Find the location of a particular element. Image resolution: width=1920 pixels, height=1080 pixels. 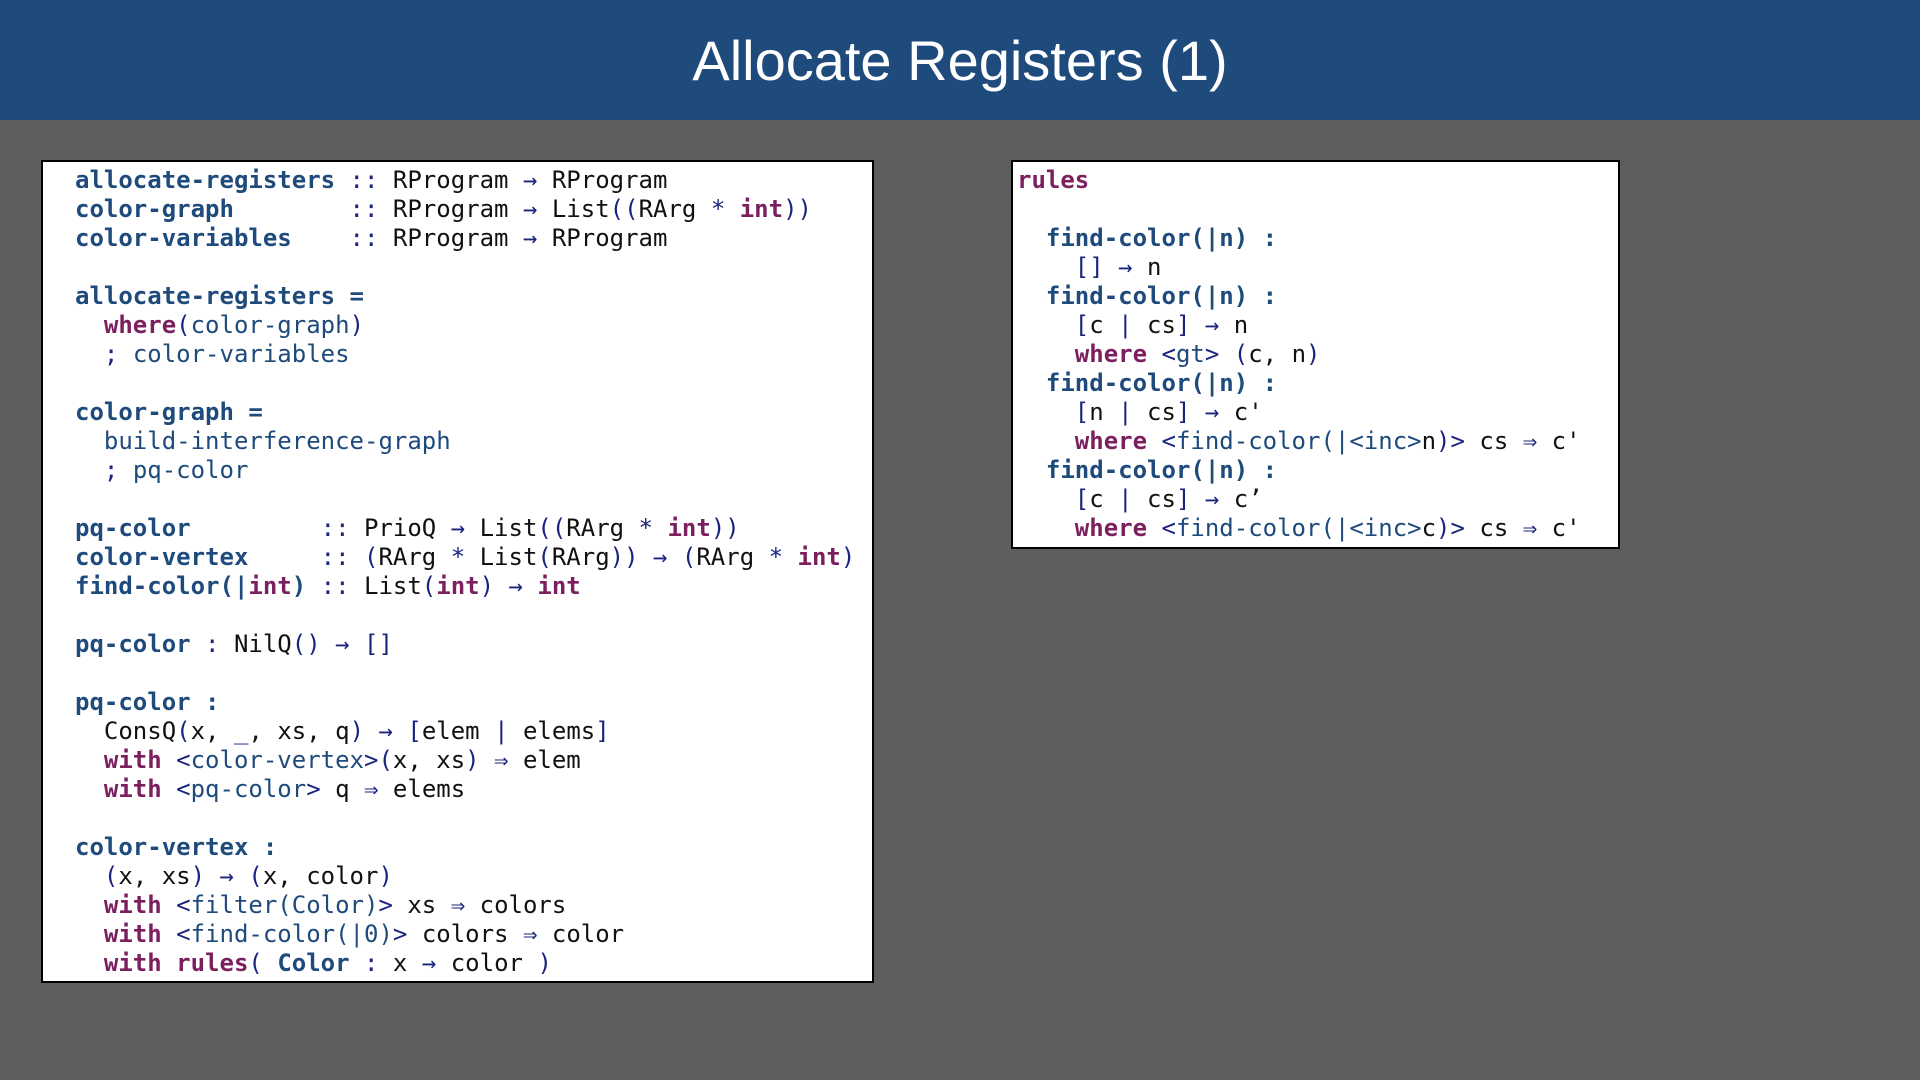

code-token: allocate-registers is located at coordinates (205, 180).